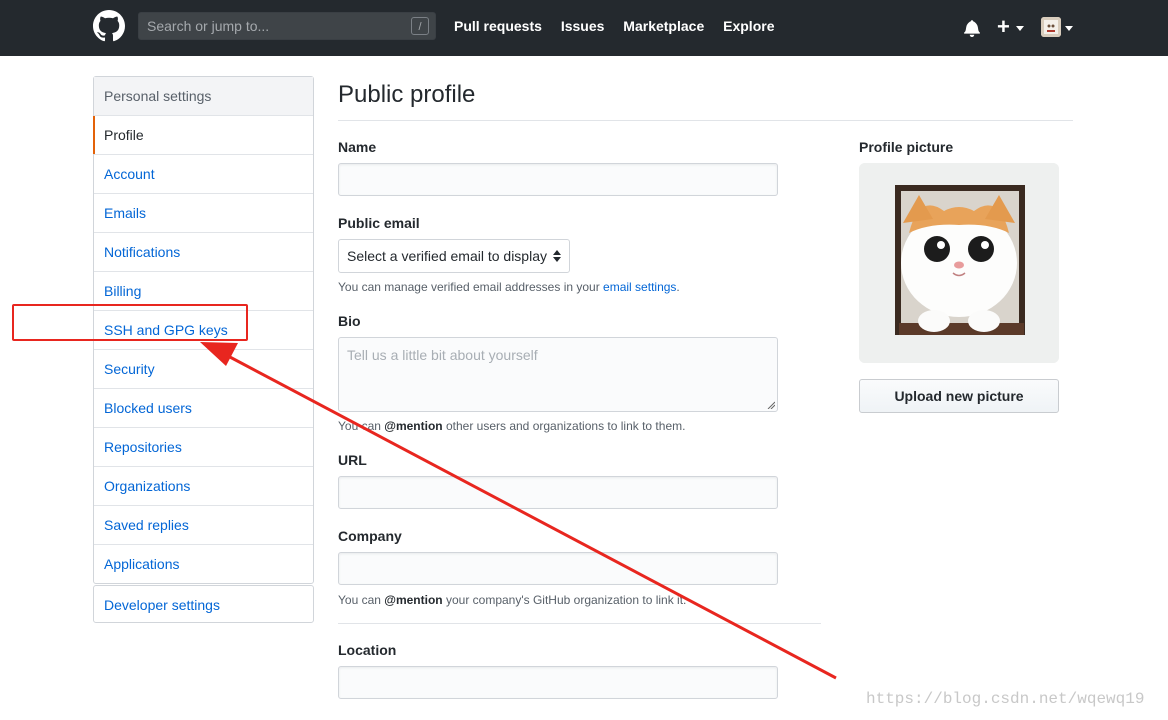 The height and width of the screenshot is (720, 1168). I want to click on profile-picture-label: Profile picture, so click(906, 147).